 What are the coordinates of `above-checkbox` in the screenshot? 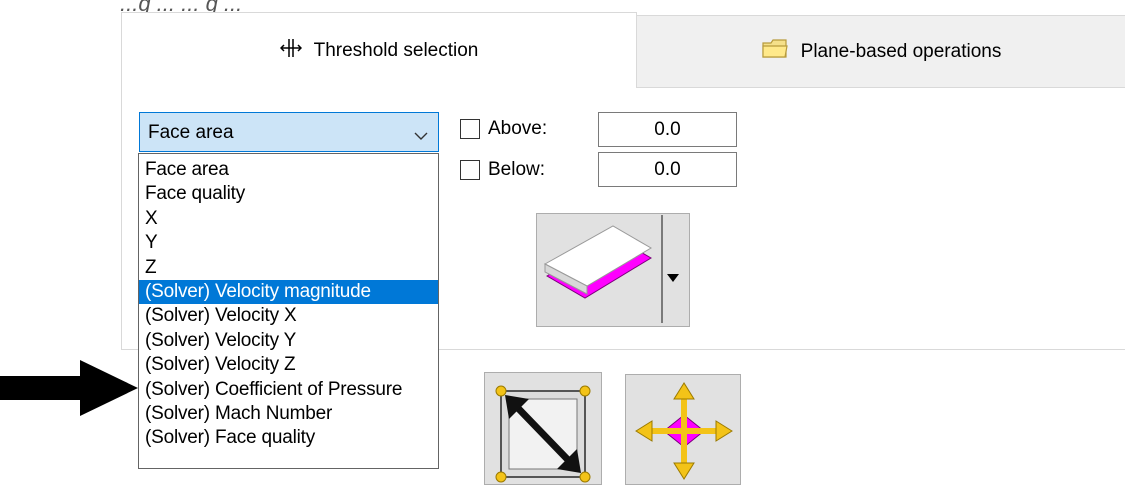 It's located at (470, 129).